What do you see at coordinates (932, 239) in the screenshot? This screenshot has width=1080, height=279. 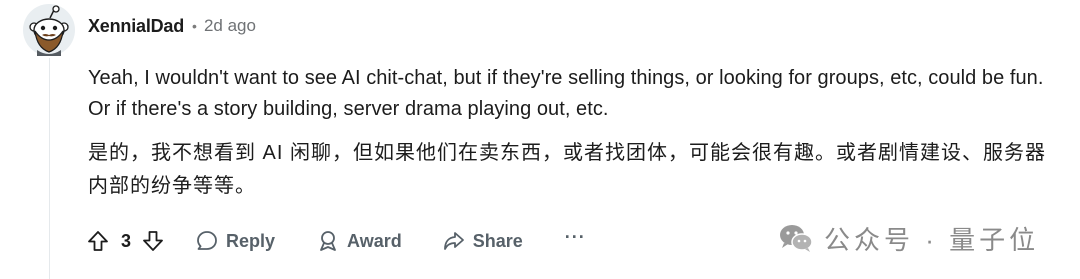 I see `watermark-text: 公众号 · 量子位` at bounding box center [932, 239].